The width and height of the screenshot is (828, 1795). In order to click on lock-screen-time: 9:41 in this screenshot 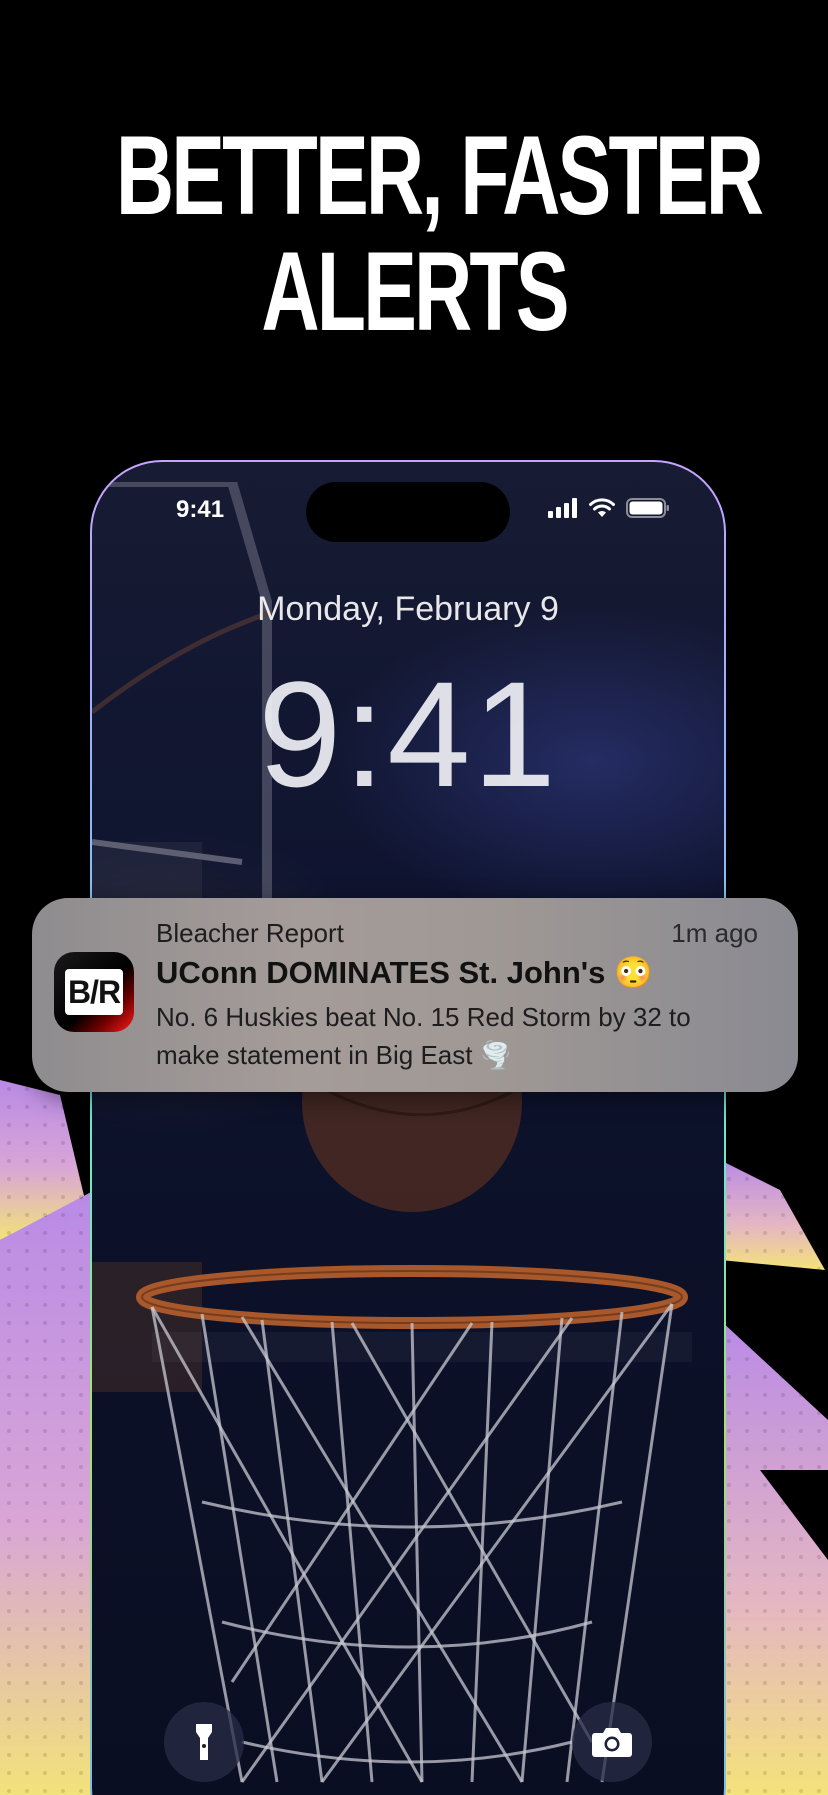, I will do `click(408, 734)`.